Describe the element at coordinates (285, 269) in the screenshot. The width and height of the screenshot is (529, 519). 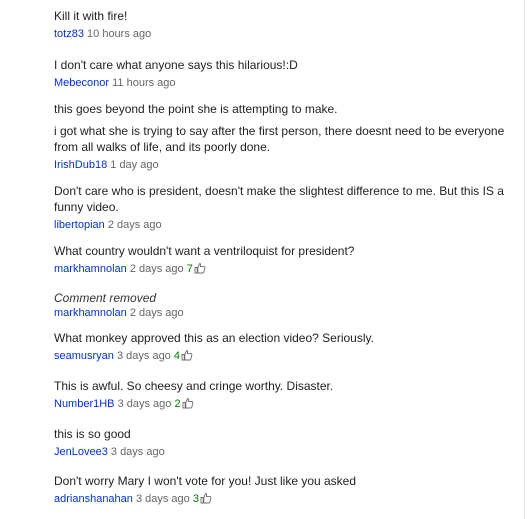
I see `comment-meta: markhamnolan 2 days ago 7` at that location.